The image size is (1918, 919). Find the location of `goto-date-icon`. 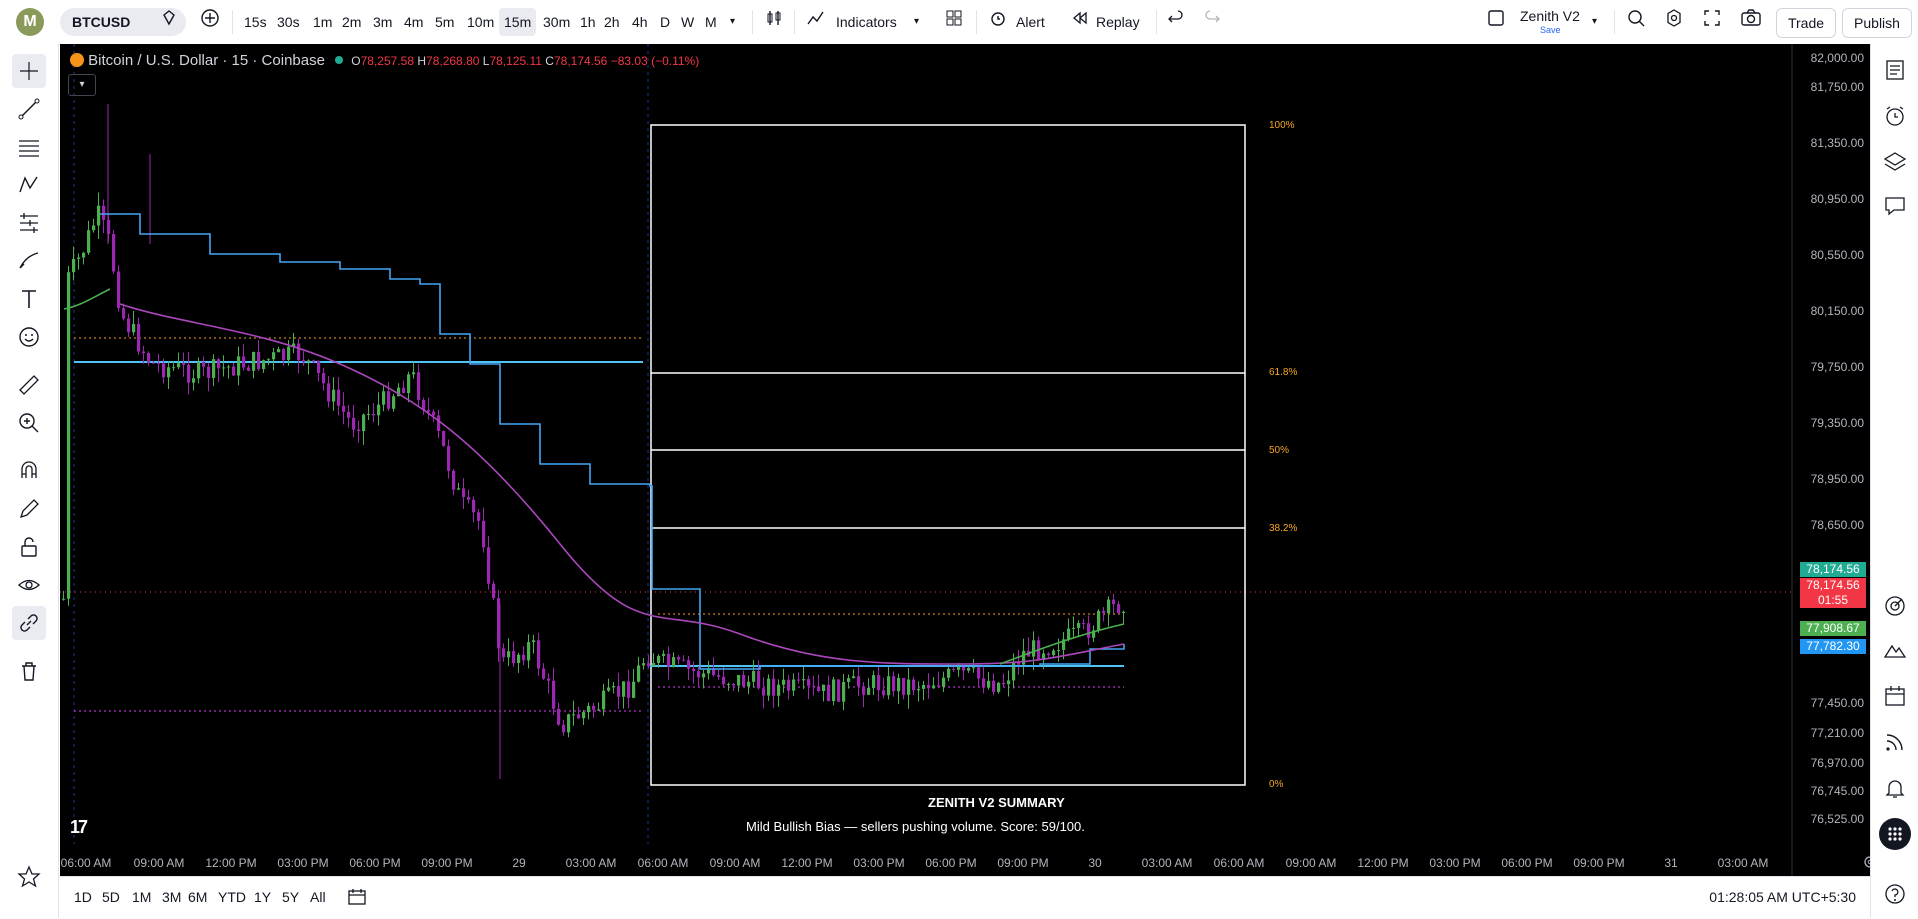

goto-date-icon is located at coordinates (357, 898).